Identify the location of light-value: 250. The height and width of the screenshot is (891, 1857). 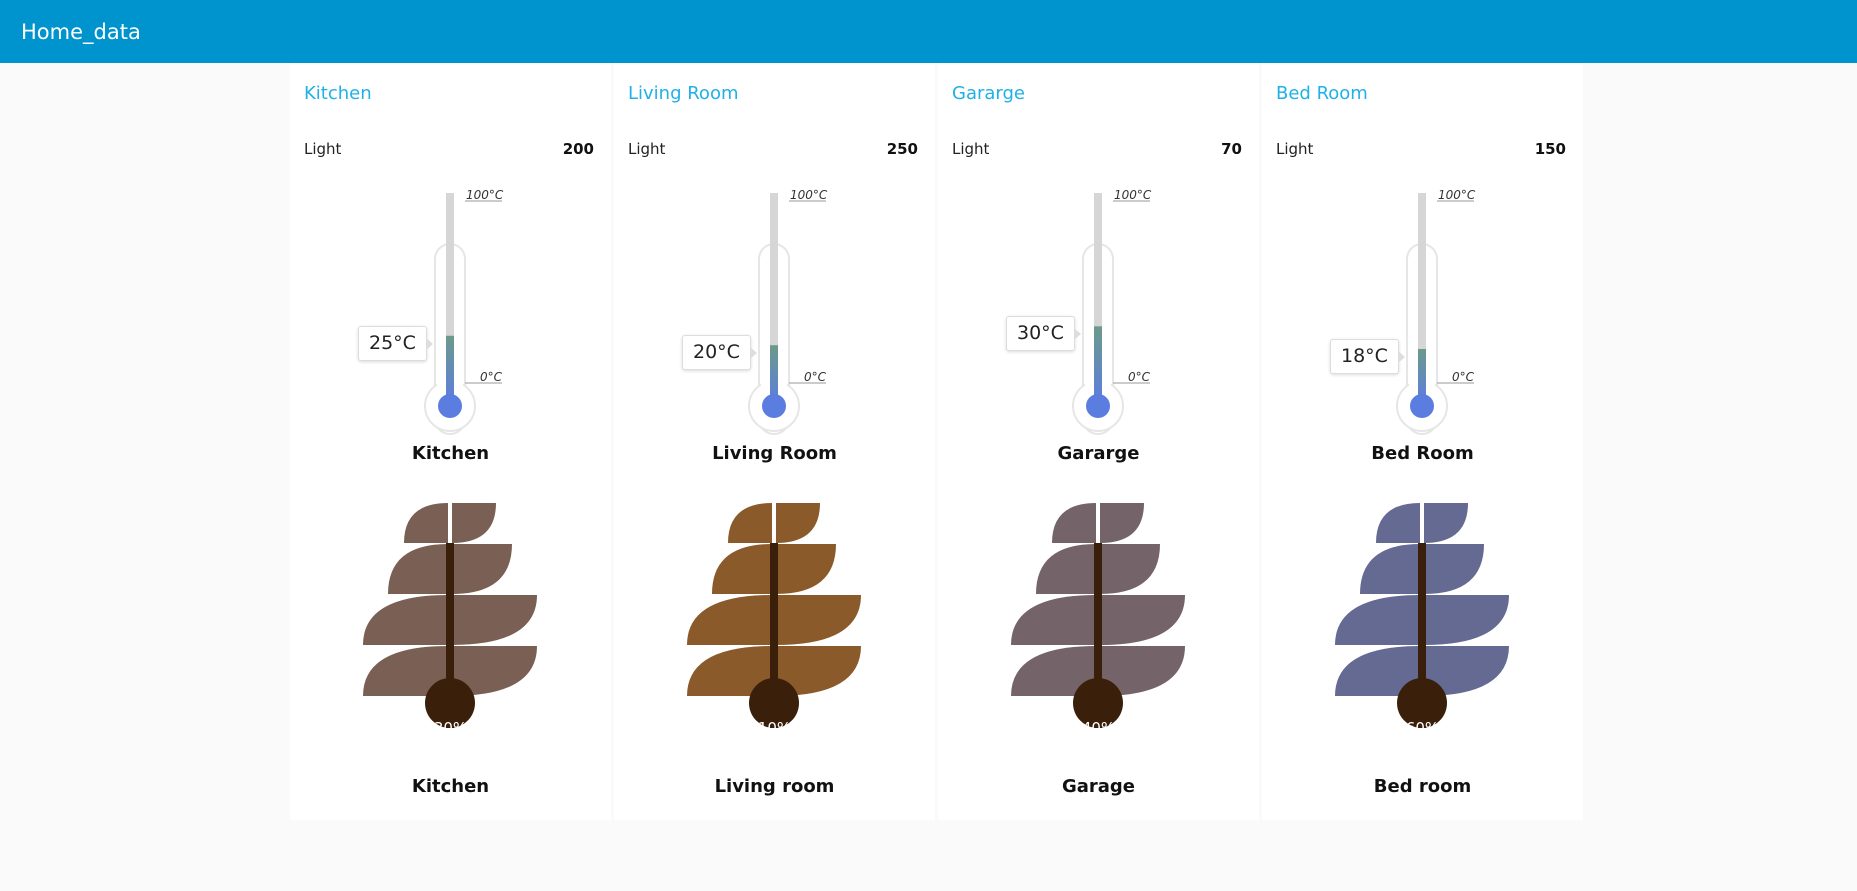
(902, 149).